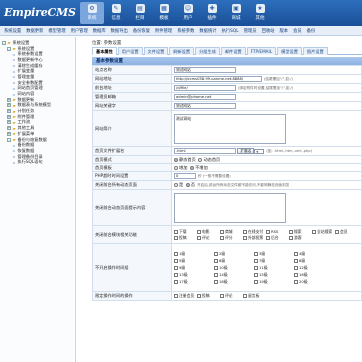 The image size is (362, 362). I want to click on subnav-item: 系统设置, so click(12, 31).